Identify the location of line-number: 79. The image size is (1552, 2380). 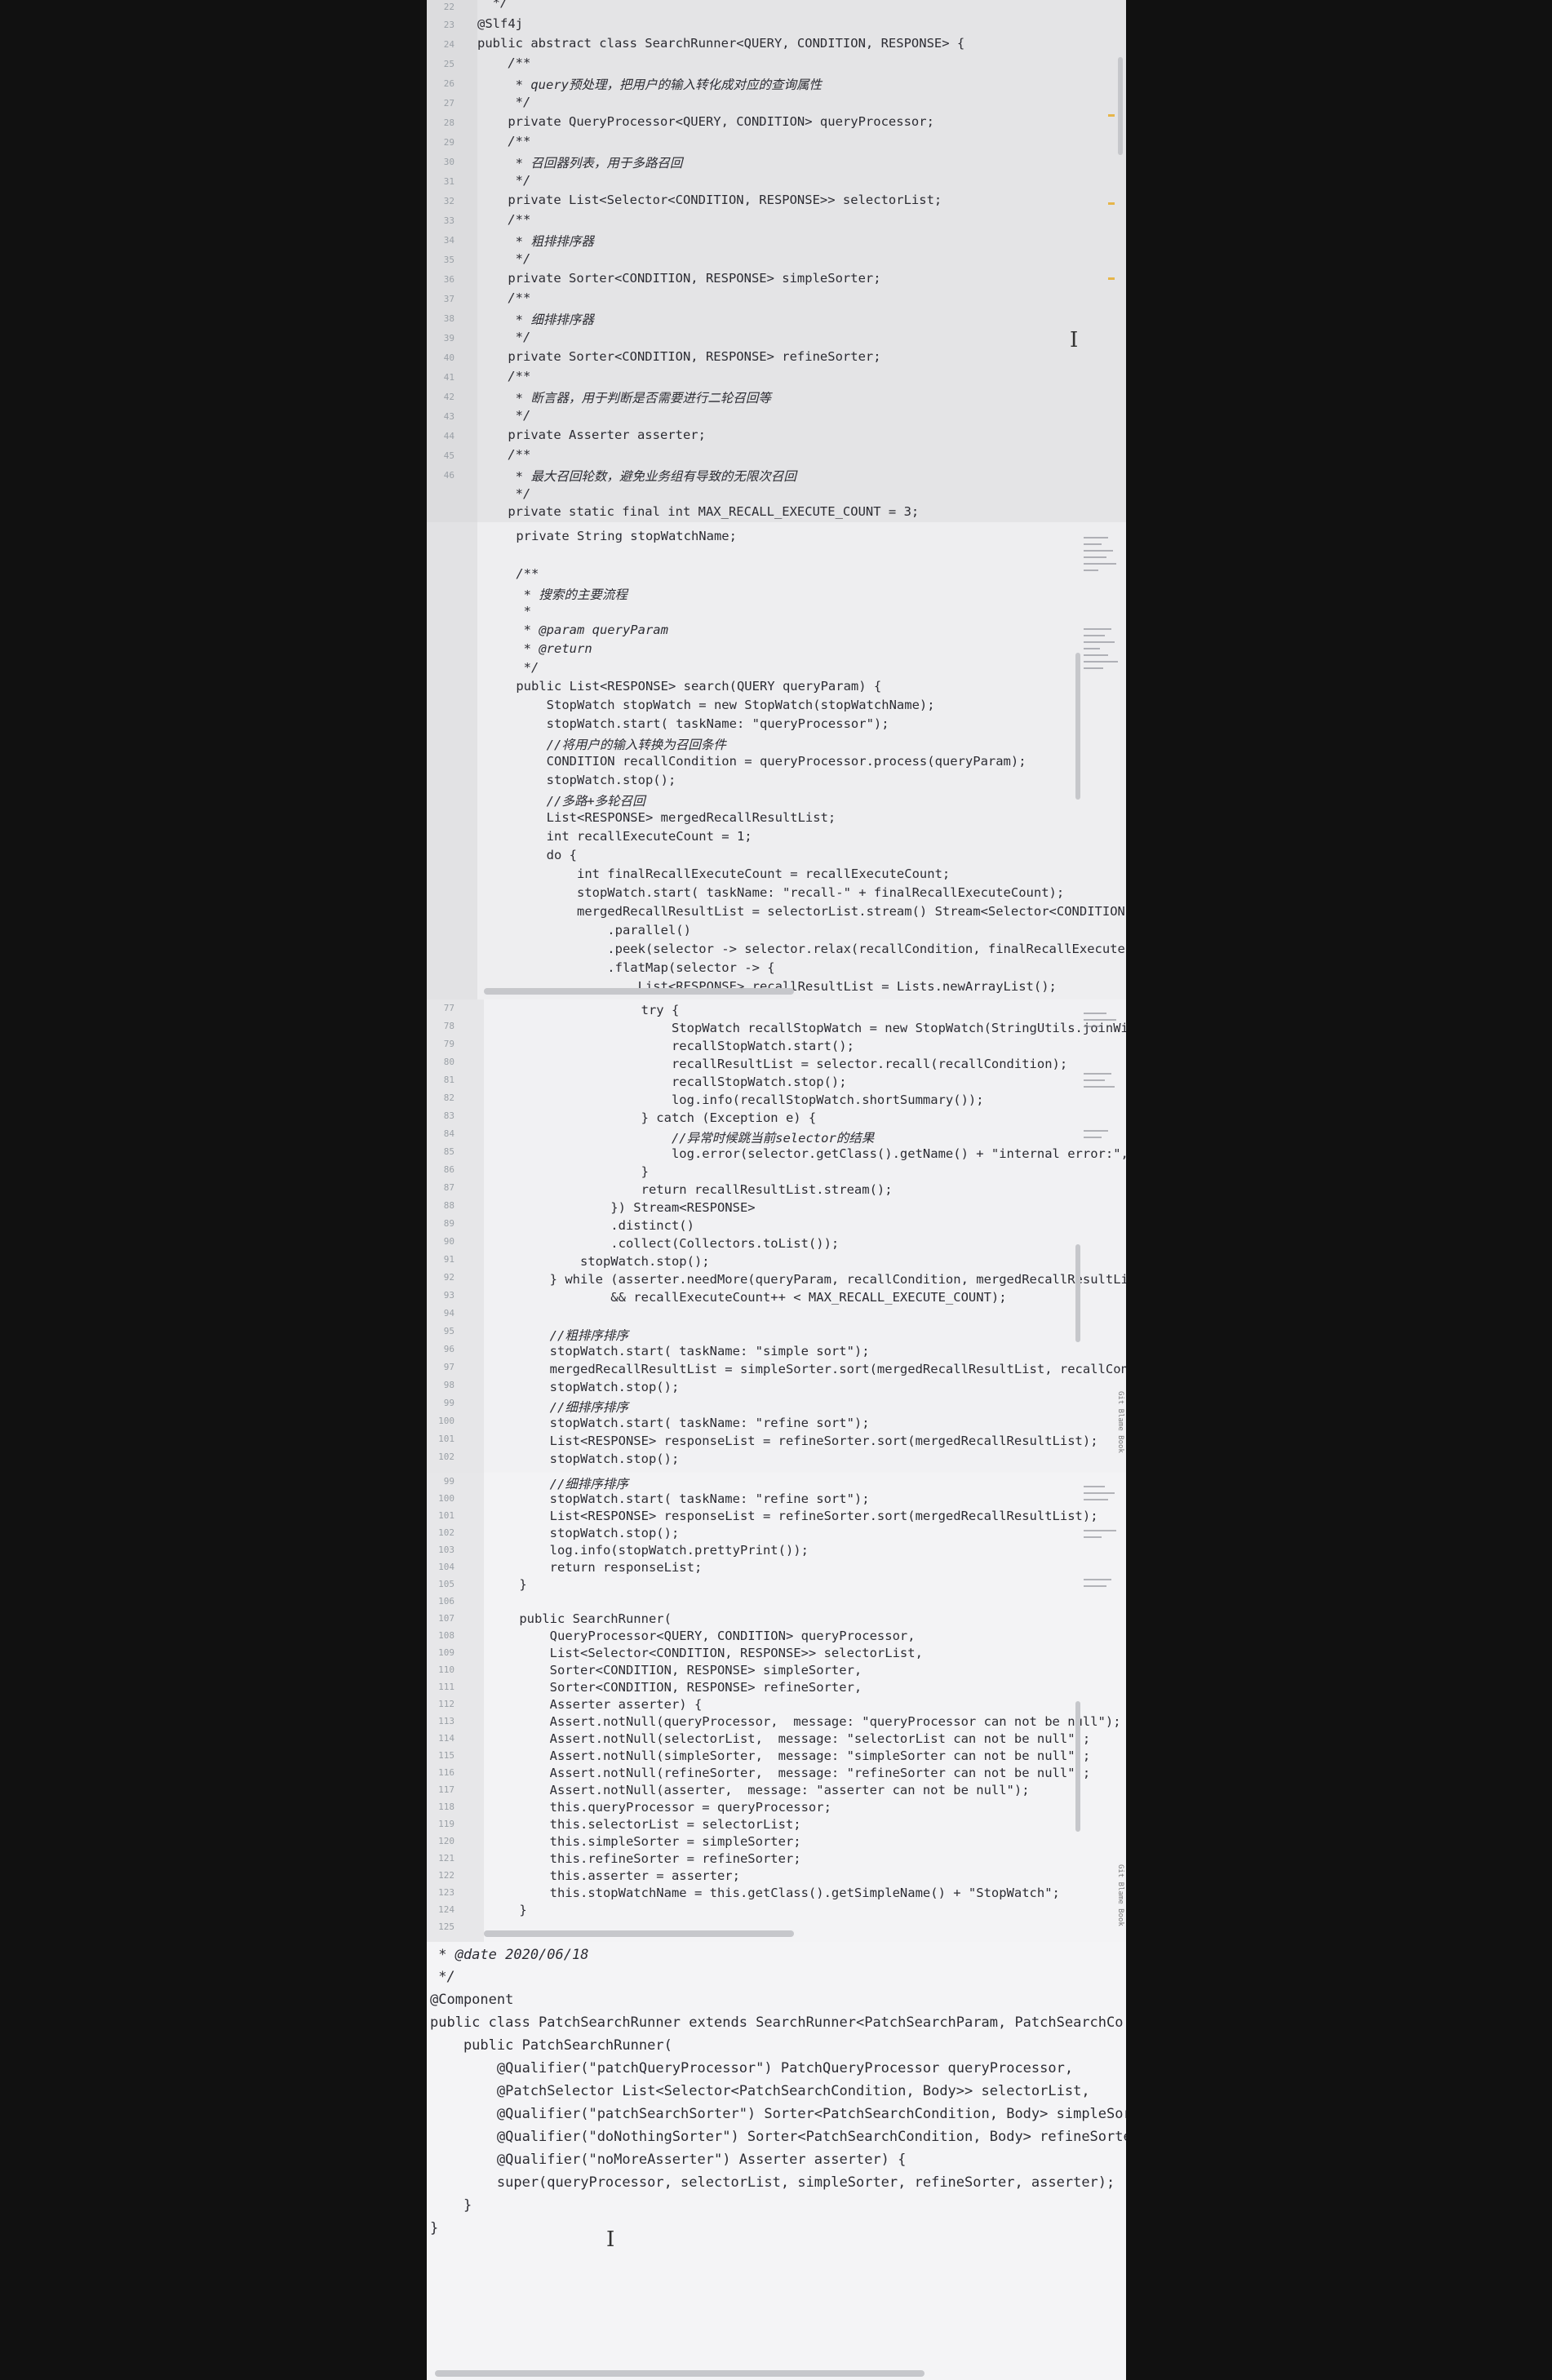
(449, 1044).